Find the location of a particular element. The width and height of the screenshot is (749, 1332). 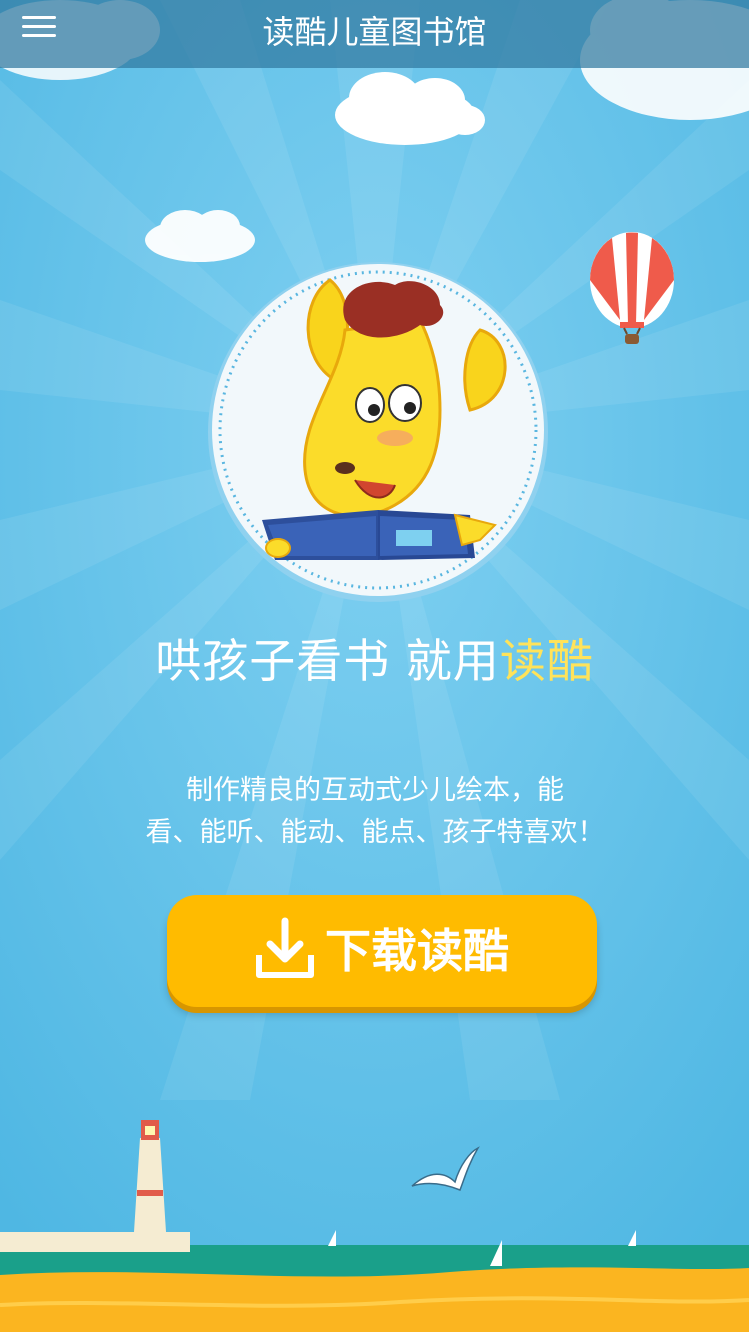

slogan-brand: 读酷 is located at coordinates (546, 661).